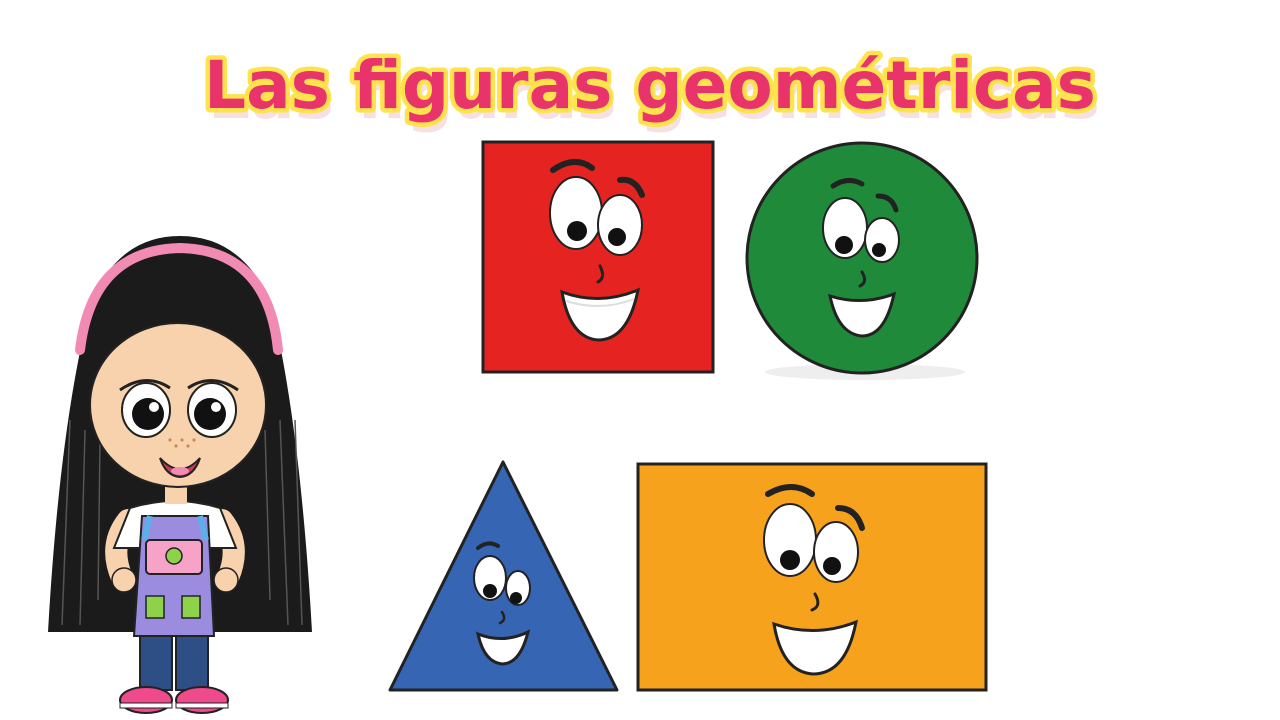 This screenshot has width=1280, height=720. What do you see at coordinates (812, 577) in the screenshot?
I see `smiling-rectangle-icon` at bounding box center [812, 577].